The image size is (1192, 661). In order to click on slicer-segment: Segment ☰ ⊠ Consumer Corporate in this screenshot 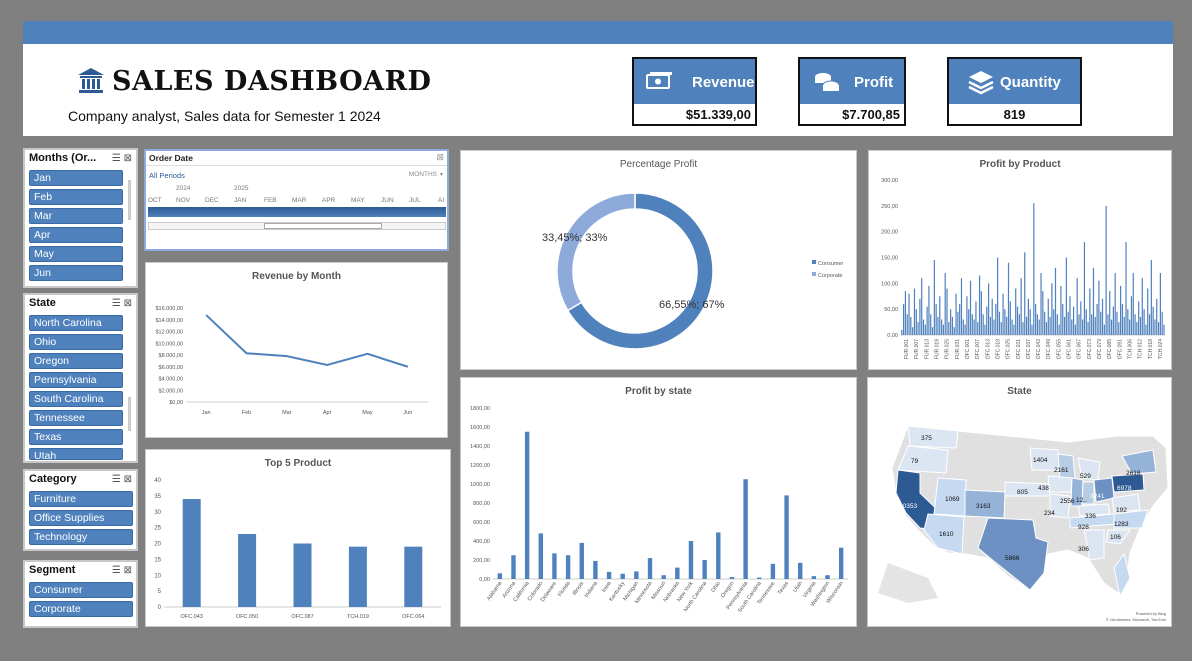, I will do `click(80, 594)`.